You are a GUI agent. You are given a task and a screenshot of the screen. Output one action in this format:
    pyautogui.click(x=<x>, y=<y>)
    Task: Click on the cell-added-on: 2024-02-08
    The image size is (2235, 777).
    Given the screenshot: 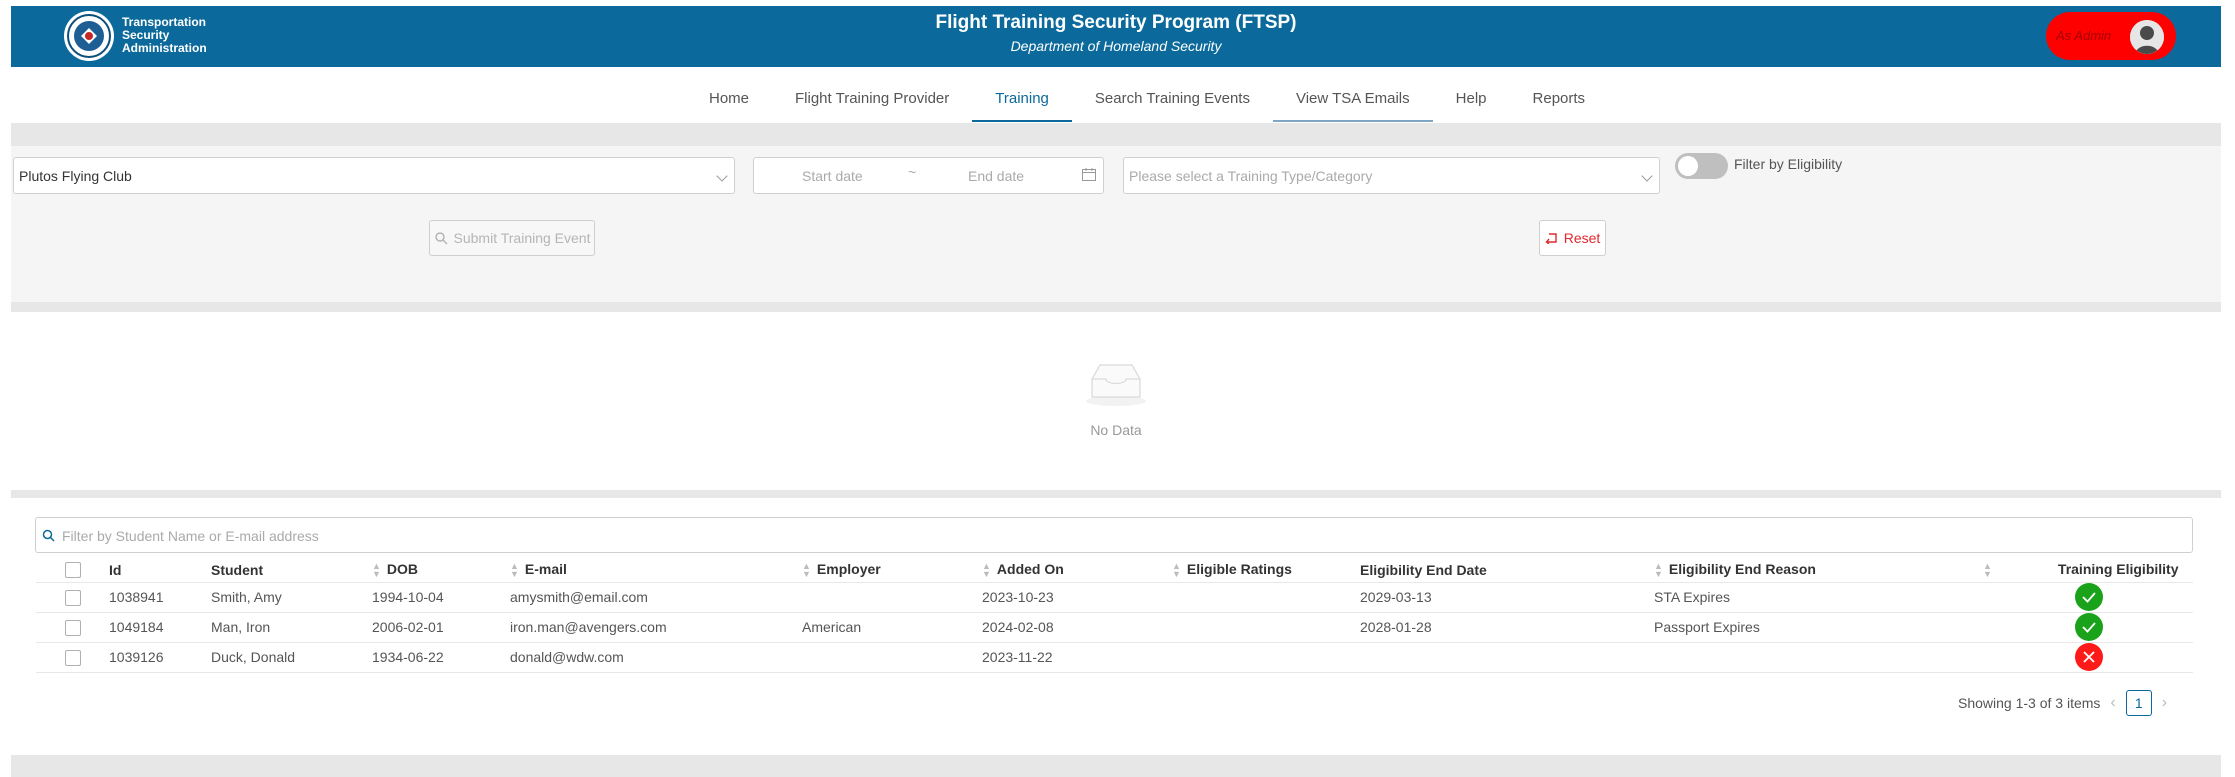 What is the action you would take?
    pyautogui.click(x=1077, y=627)
    